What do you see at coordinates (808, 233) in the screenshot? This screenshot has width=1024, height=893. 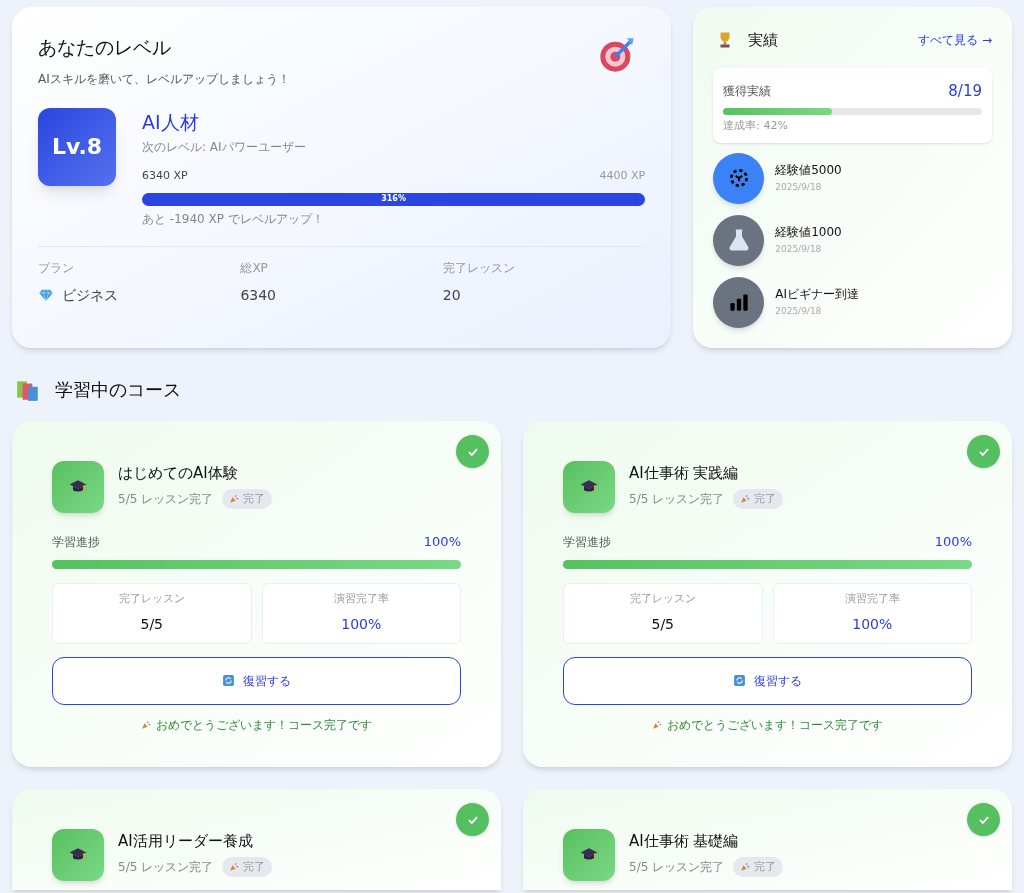 I see `achievement-name: 経験値1000` at bounding box center [808, 233].